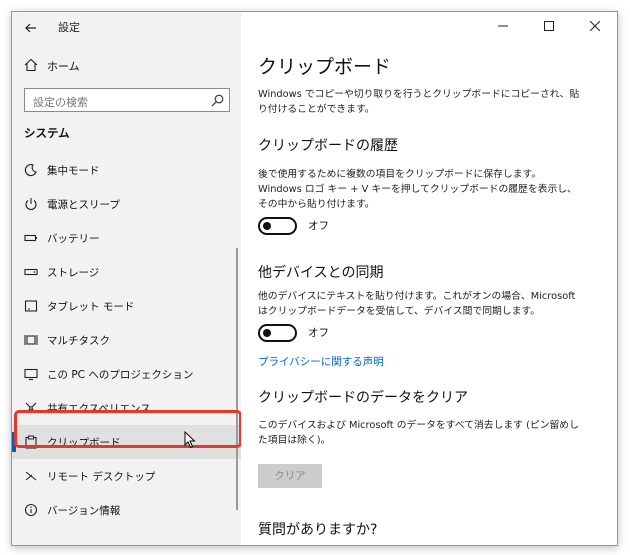  Describe the element at coordinates (318, 333) in the screenshot. I see `sync-toggle-label: オフ` at that location.